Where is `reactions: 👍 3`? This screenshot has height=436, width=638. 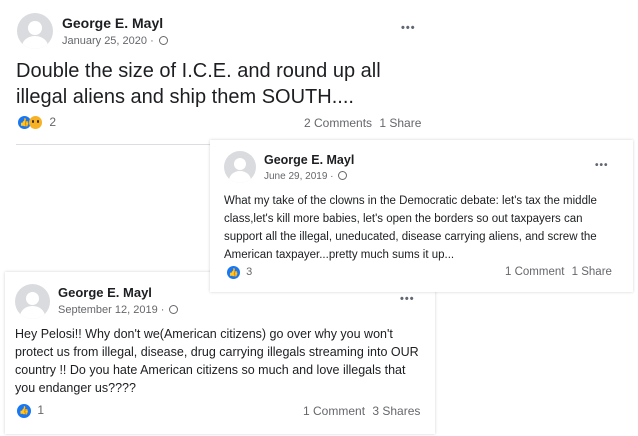 reactions: 👍 3 is located at coordinates (239, 272).